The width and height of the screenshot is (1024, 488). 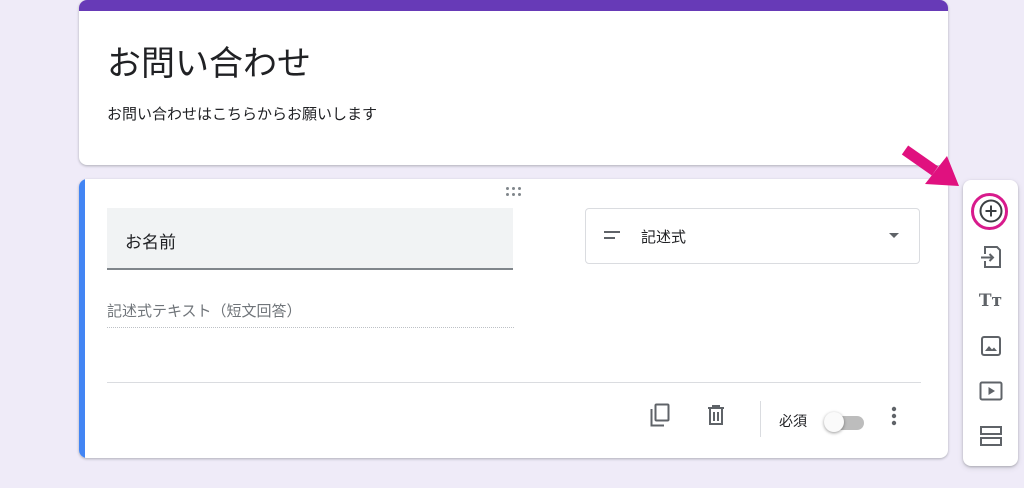 I want to click on theme-color-bar, so click(x=513, y=5).